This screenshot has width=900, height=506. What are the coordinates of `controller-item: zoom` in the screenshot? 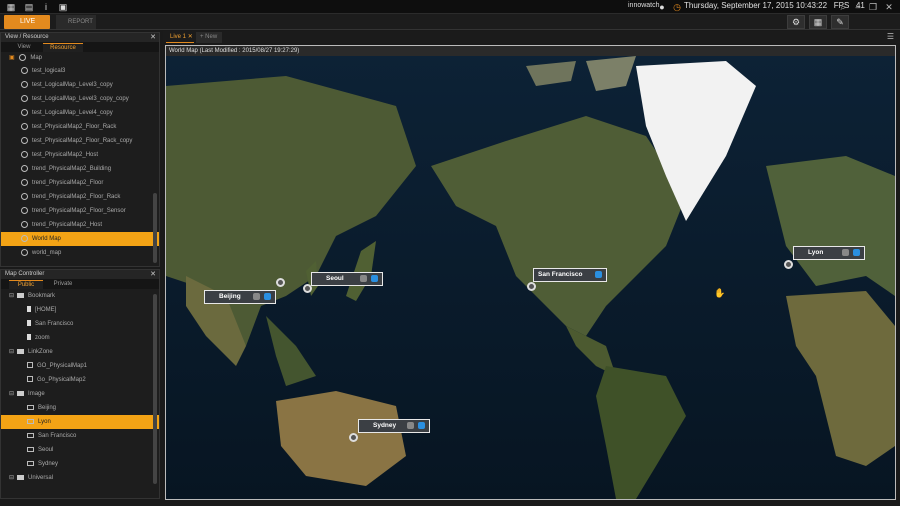 It's located at (80, 338).